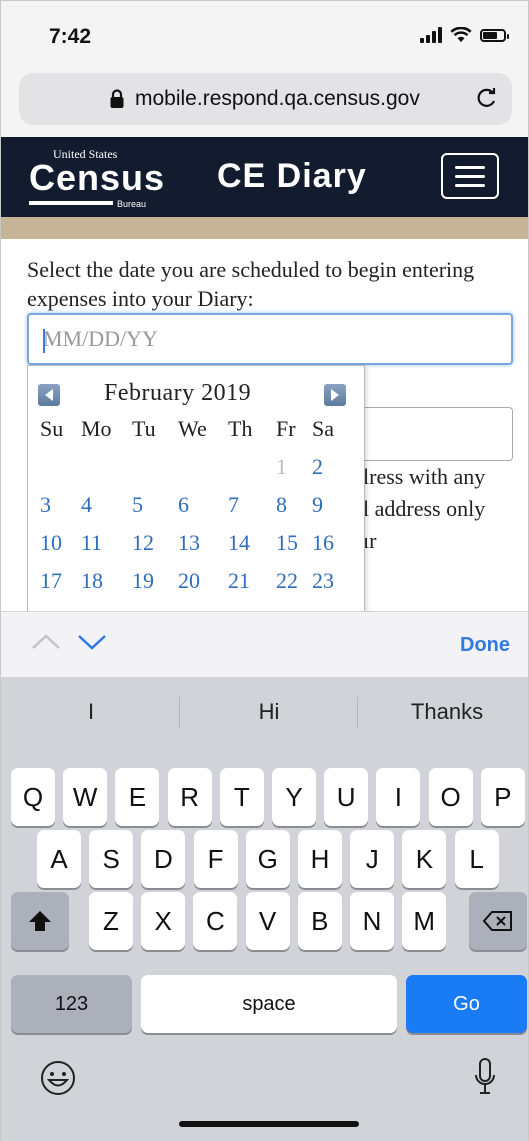 Image resolution: width=529 pixels, height=1141 pixels. I want to click on key-v: V, so click(267, 921).